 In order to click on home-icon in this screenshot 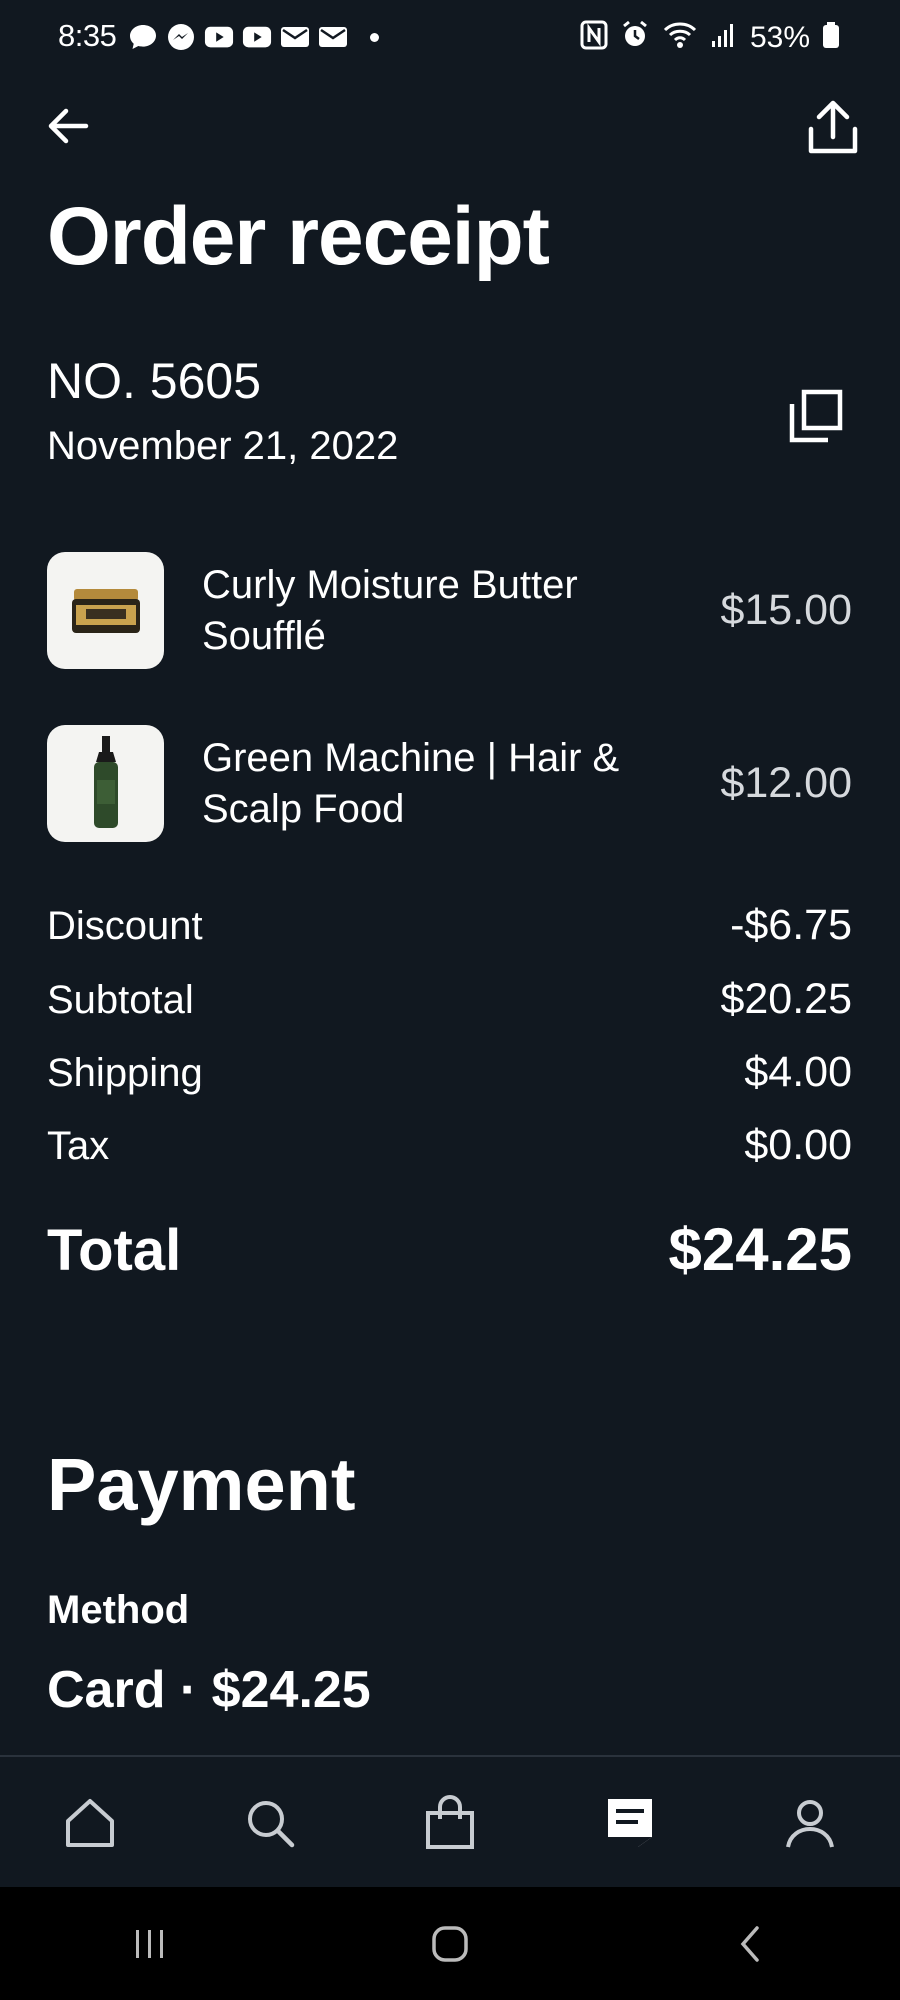, I will do `click(90, 1822)`.